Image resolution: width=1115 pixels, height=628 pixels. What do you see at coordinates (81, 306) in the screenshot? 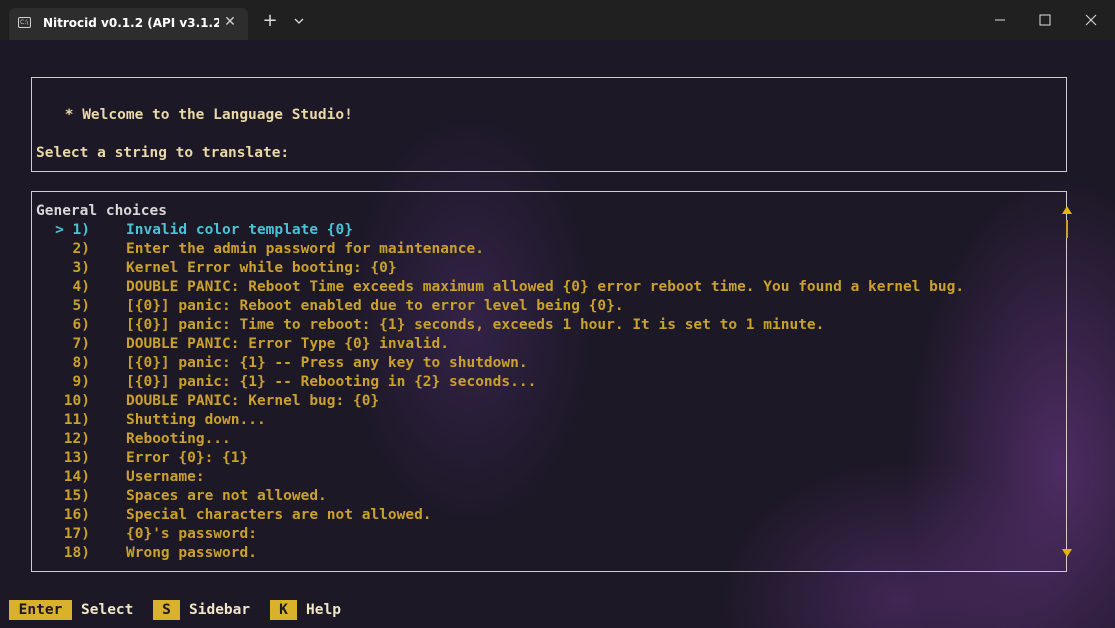
I see `list-item-number: 5)` at bounding box center [81, 306].